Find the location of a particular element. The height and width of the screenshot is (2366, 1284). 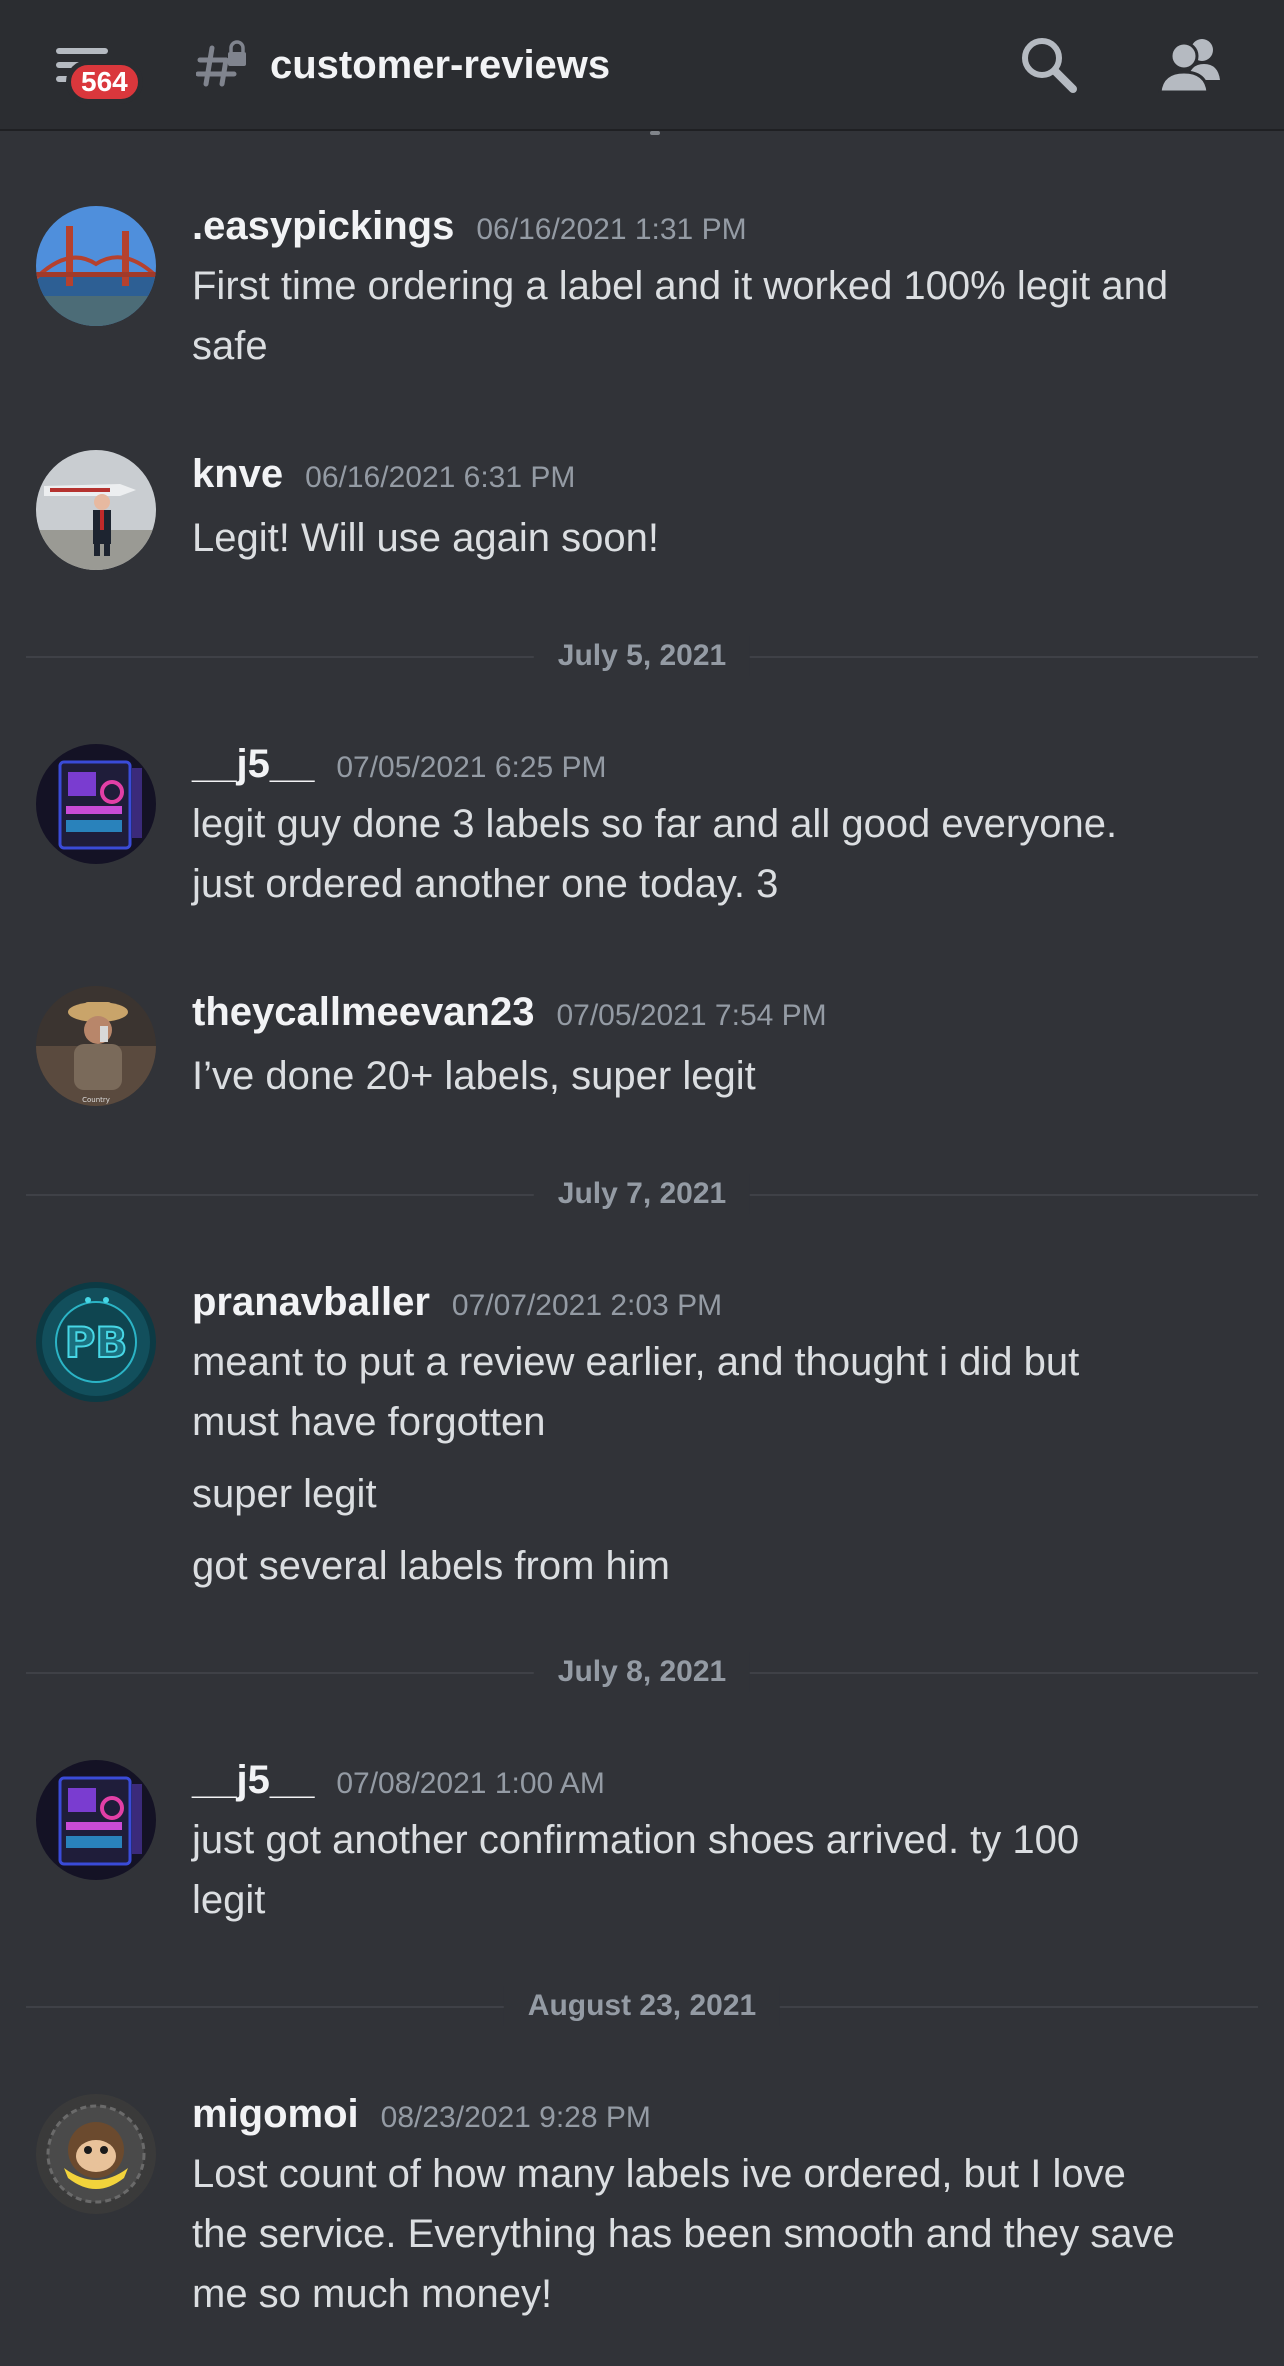

message-text: got several labels from him is located at coordinates (431, 1566).